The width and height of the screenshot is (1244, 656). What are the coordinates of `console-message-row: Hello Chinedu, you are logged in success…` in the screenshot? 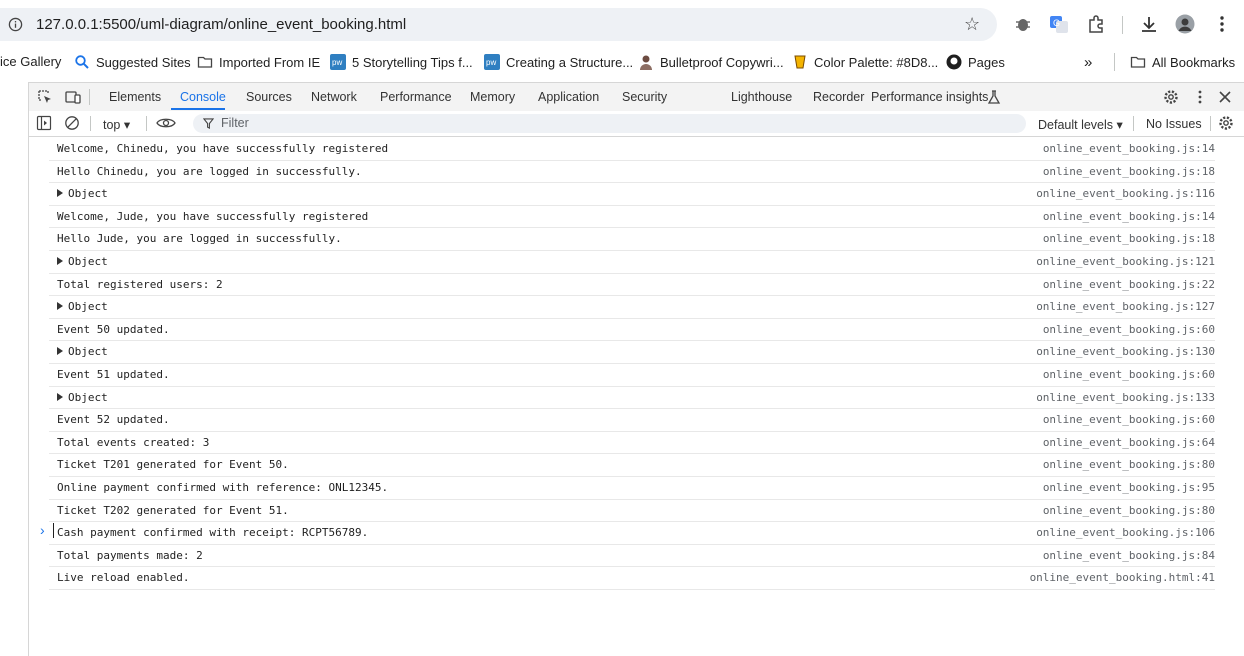 It's located at (632, 172).